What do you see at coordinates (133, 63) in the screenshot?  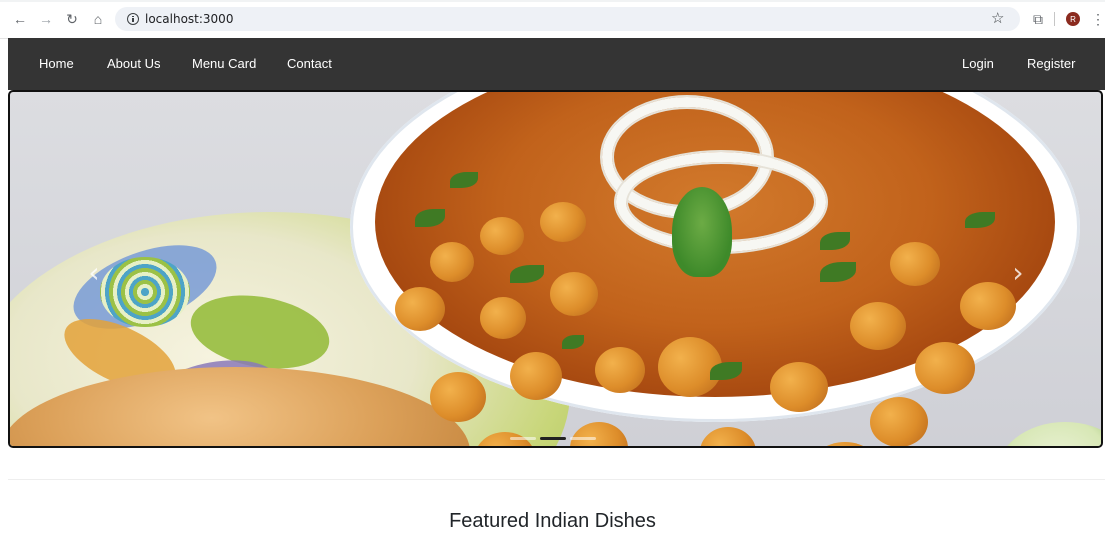 I see `nav-link-about-us: About Us` at bounding box center [133, 63].